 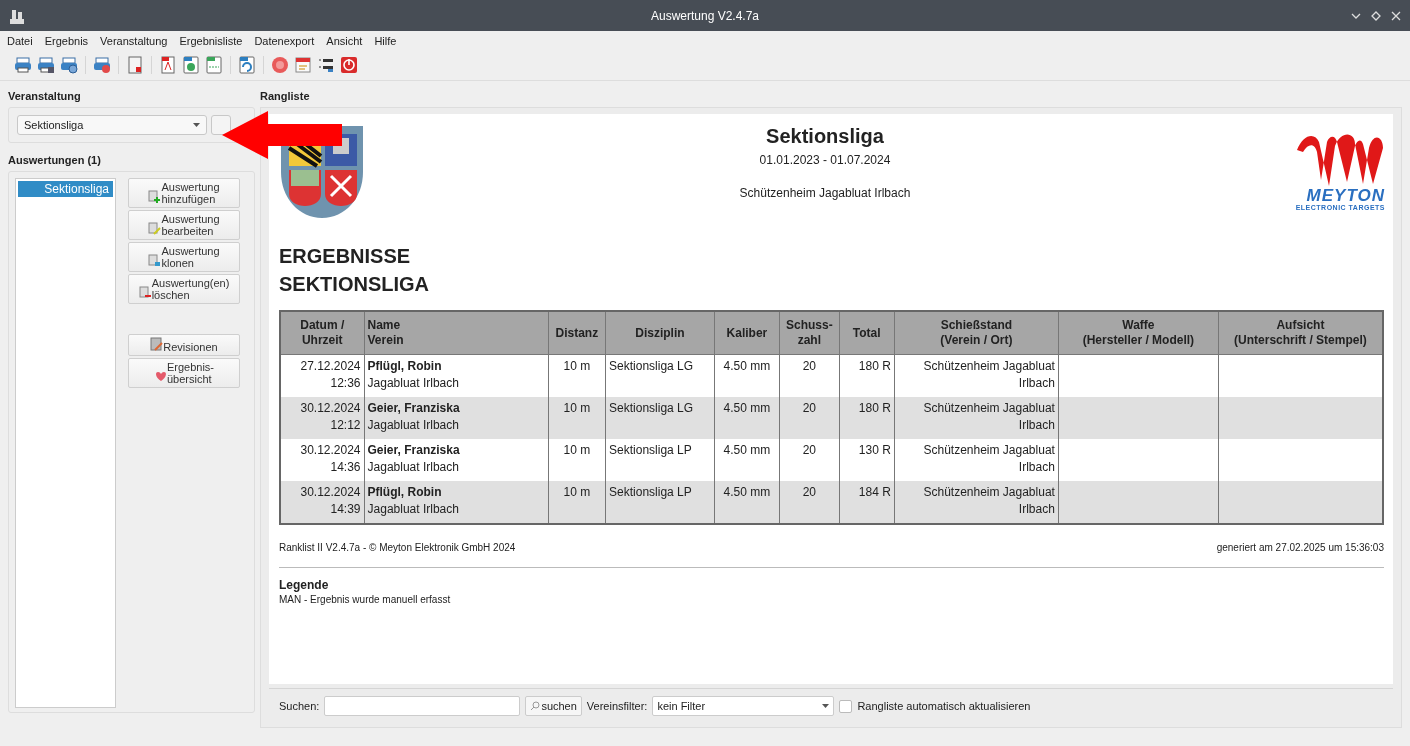 I want to click on document-icon, so click(x=135, y=65).